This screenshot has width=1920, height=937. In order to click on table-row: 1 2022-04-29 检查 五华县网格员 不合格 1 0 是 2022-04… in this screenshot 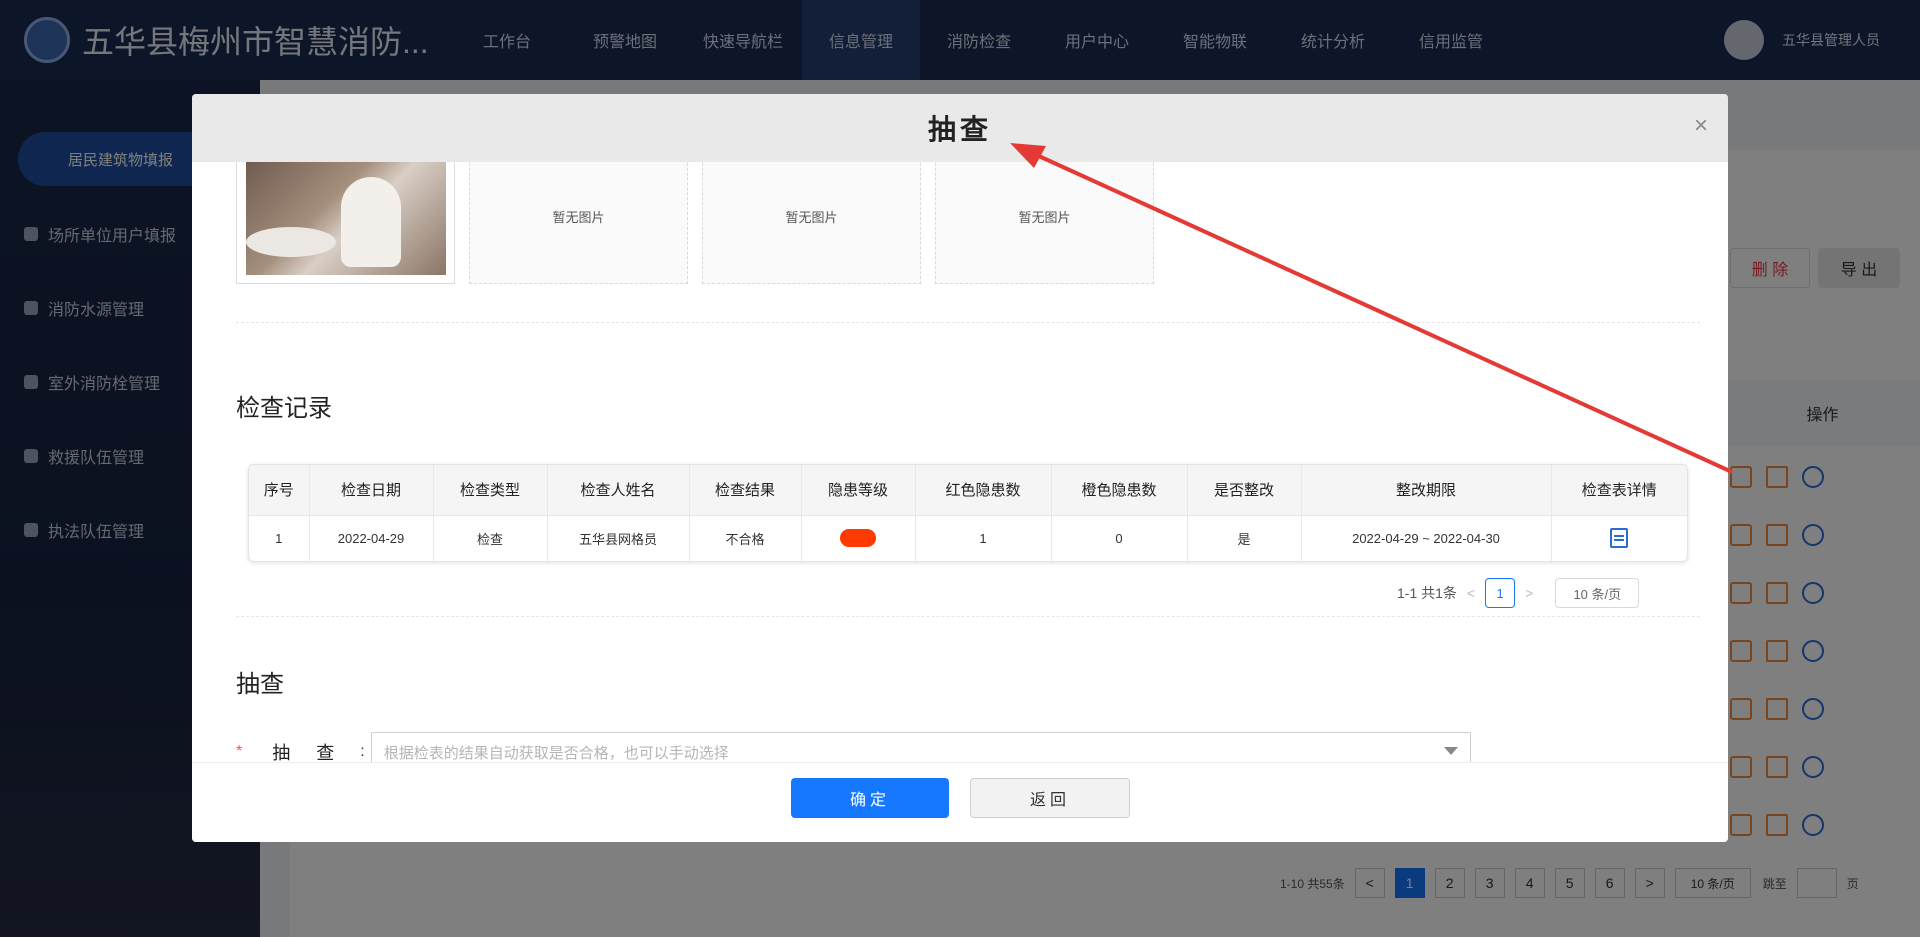, I will do `click(968, 537)`.